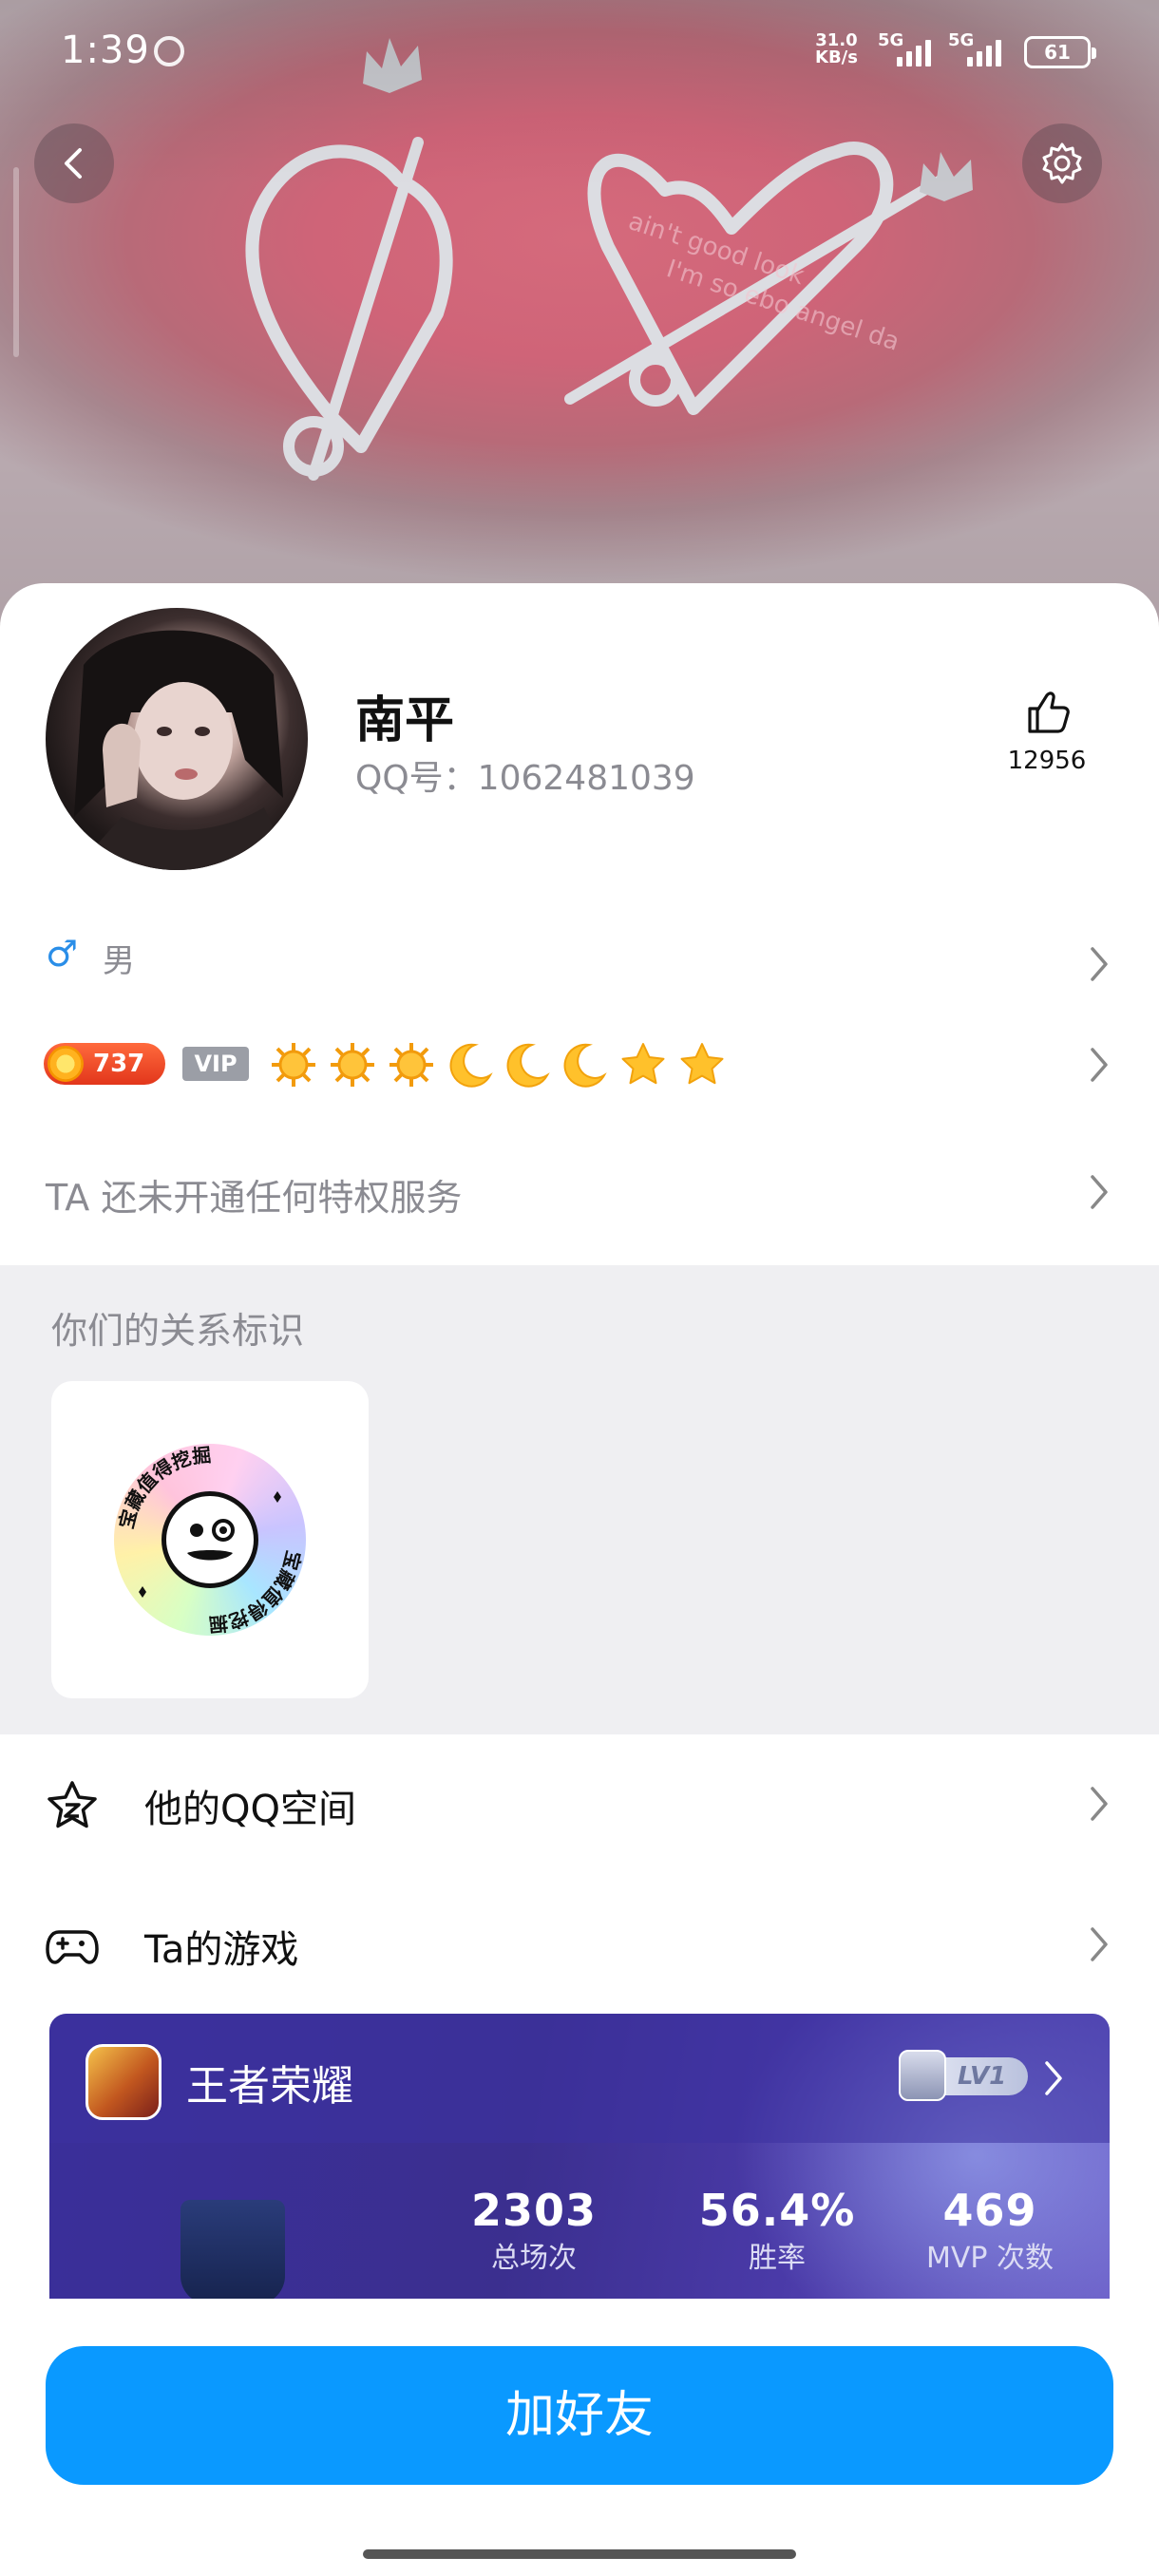 The image size is (1159, 2576). I want to click on signal-bars-icon, so click(914, 50).